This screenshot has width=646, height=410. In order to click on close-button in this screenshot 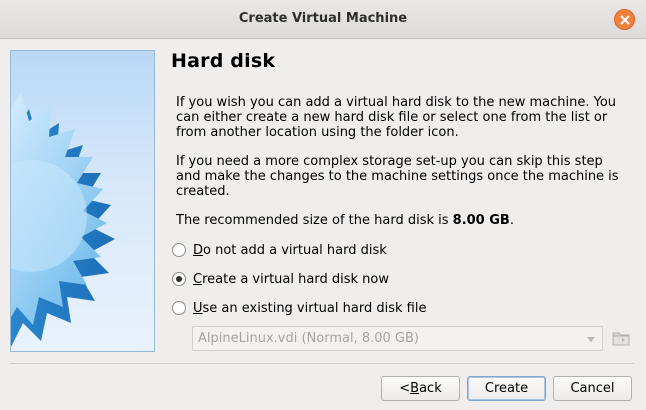, I will do `click(624, 19)`.